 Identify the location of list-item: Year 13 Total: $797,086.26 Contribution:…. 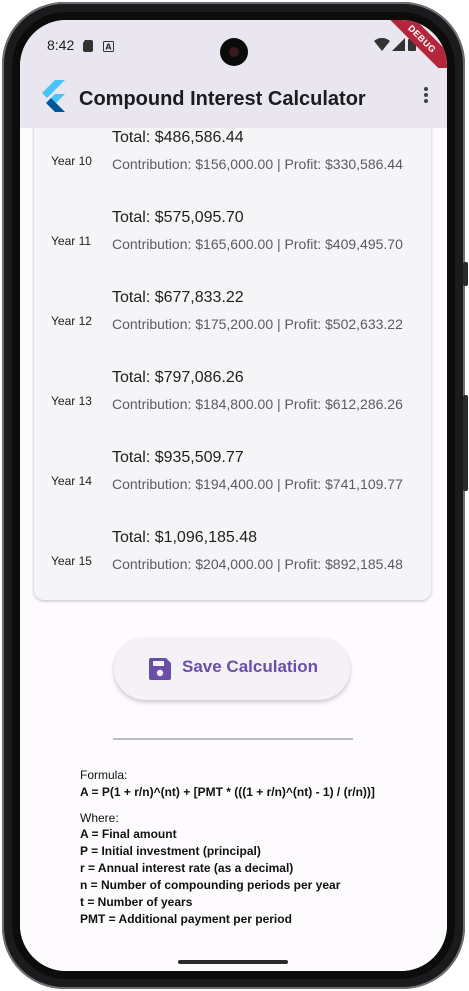
(232, 409).